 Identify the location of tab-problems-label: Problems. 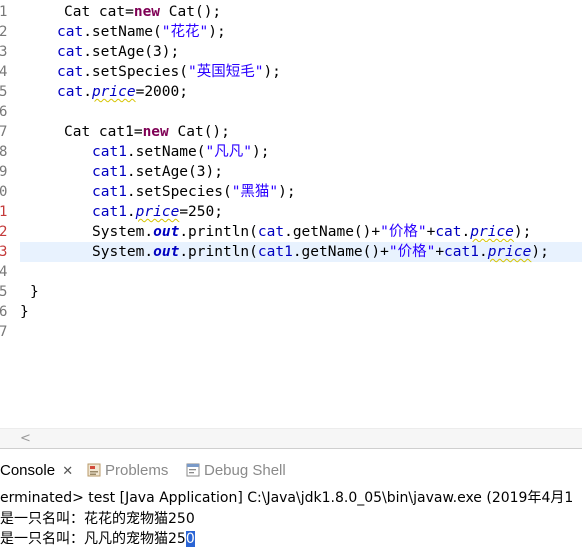
(137, 470).